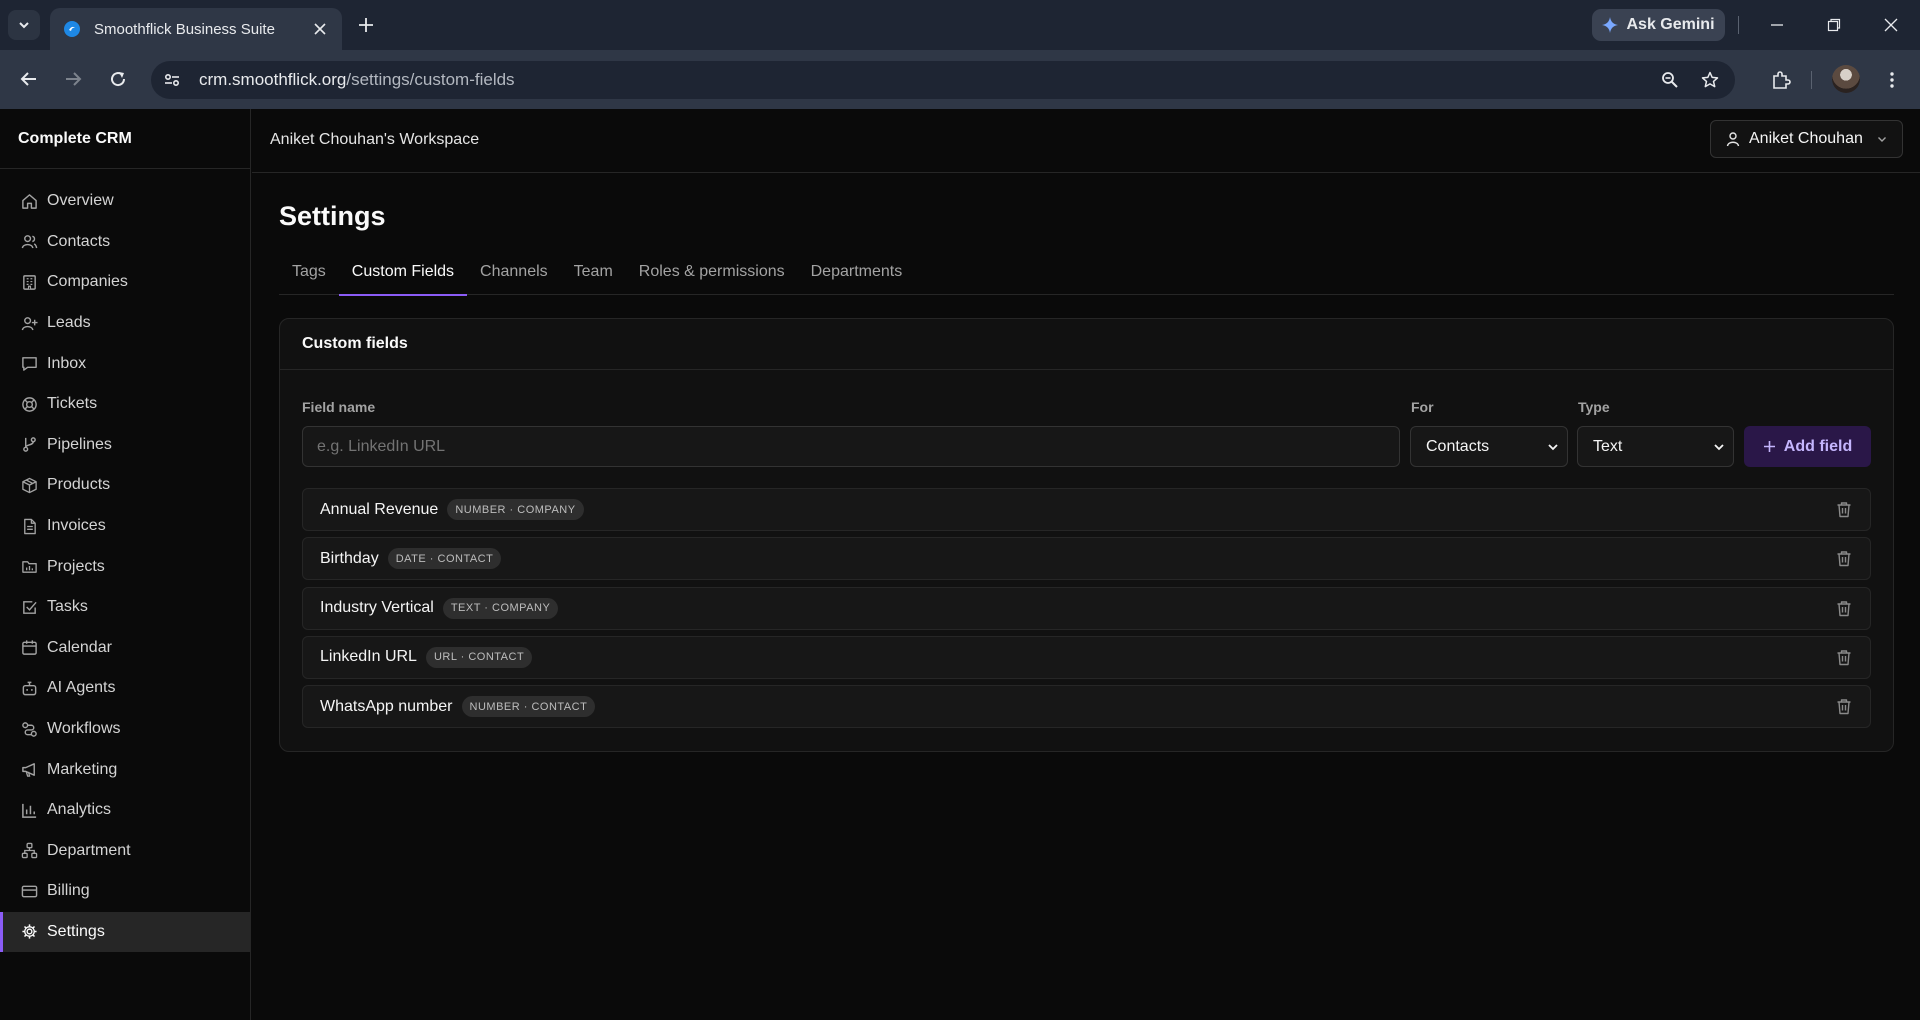  What do you see at coordinates (1710, 80) in the screenshot?
I see `bookmark-star-icon` at bounding box center [1710, 80].